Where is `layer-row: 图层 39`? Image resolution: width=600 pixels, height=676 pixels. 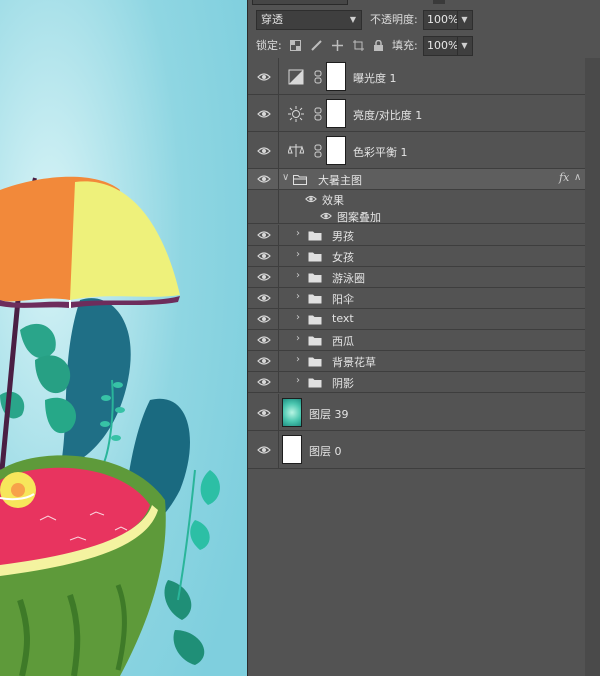 layer-row: 图层 39 is located at coordinates (416, 412).